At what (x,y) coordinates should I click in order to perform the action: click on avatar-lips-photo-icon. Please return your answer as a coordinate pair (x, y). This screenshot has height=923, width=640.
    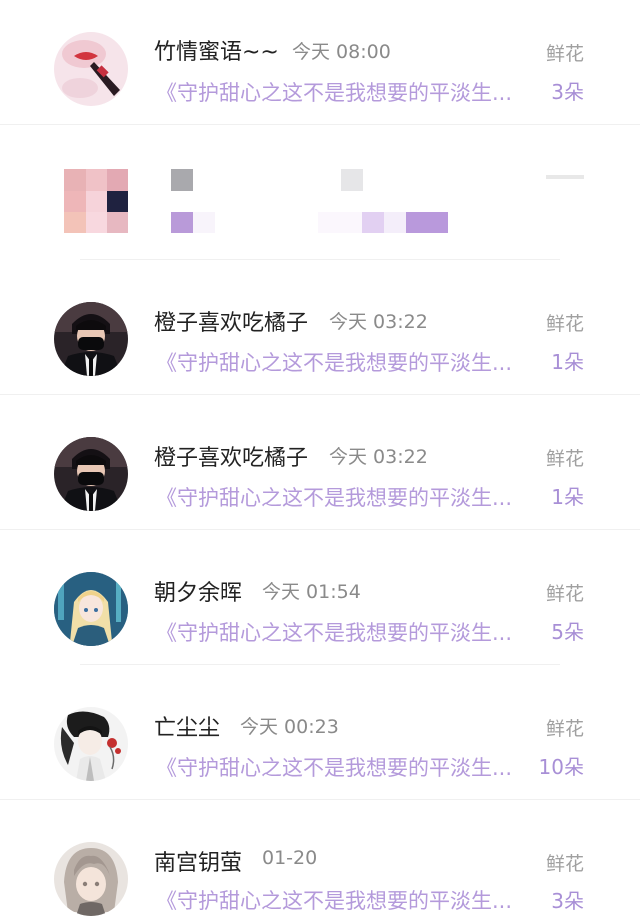
    Looking at the image, I should click on (91, 69).